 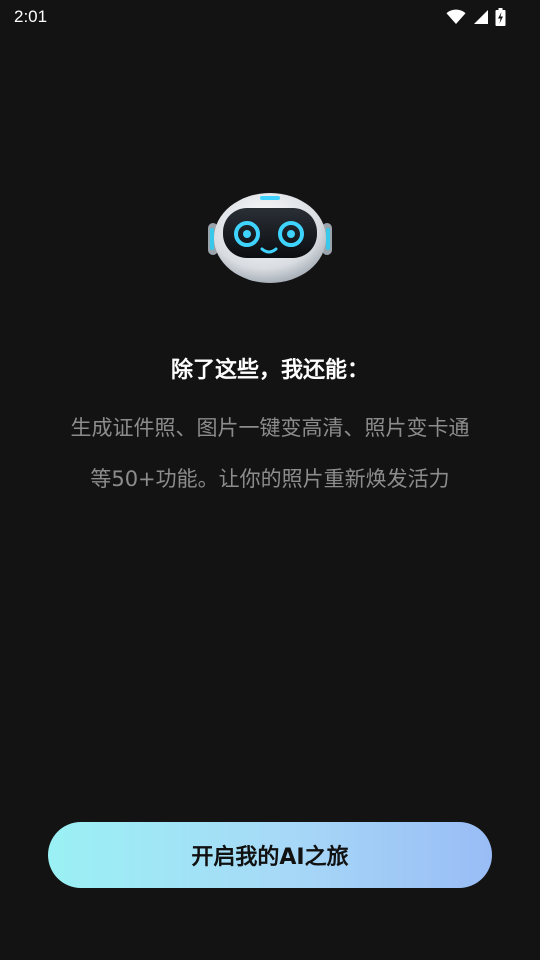 I want to click on description-line-1: 生成证件照、图片一键变高清、照片变卡通, so click(x=270, y=428).